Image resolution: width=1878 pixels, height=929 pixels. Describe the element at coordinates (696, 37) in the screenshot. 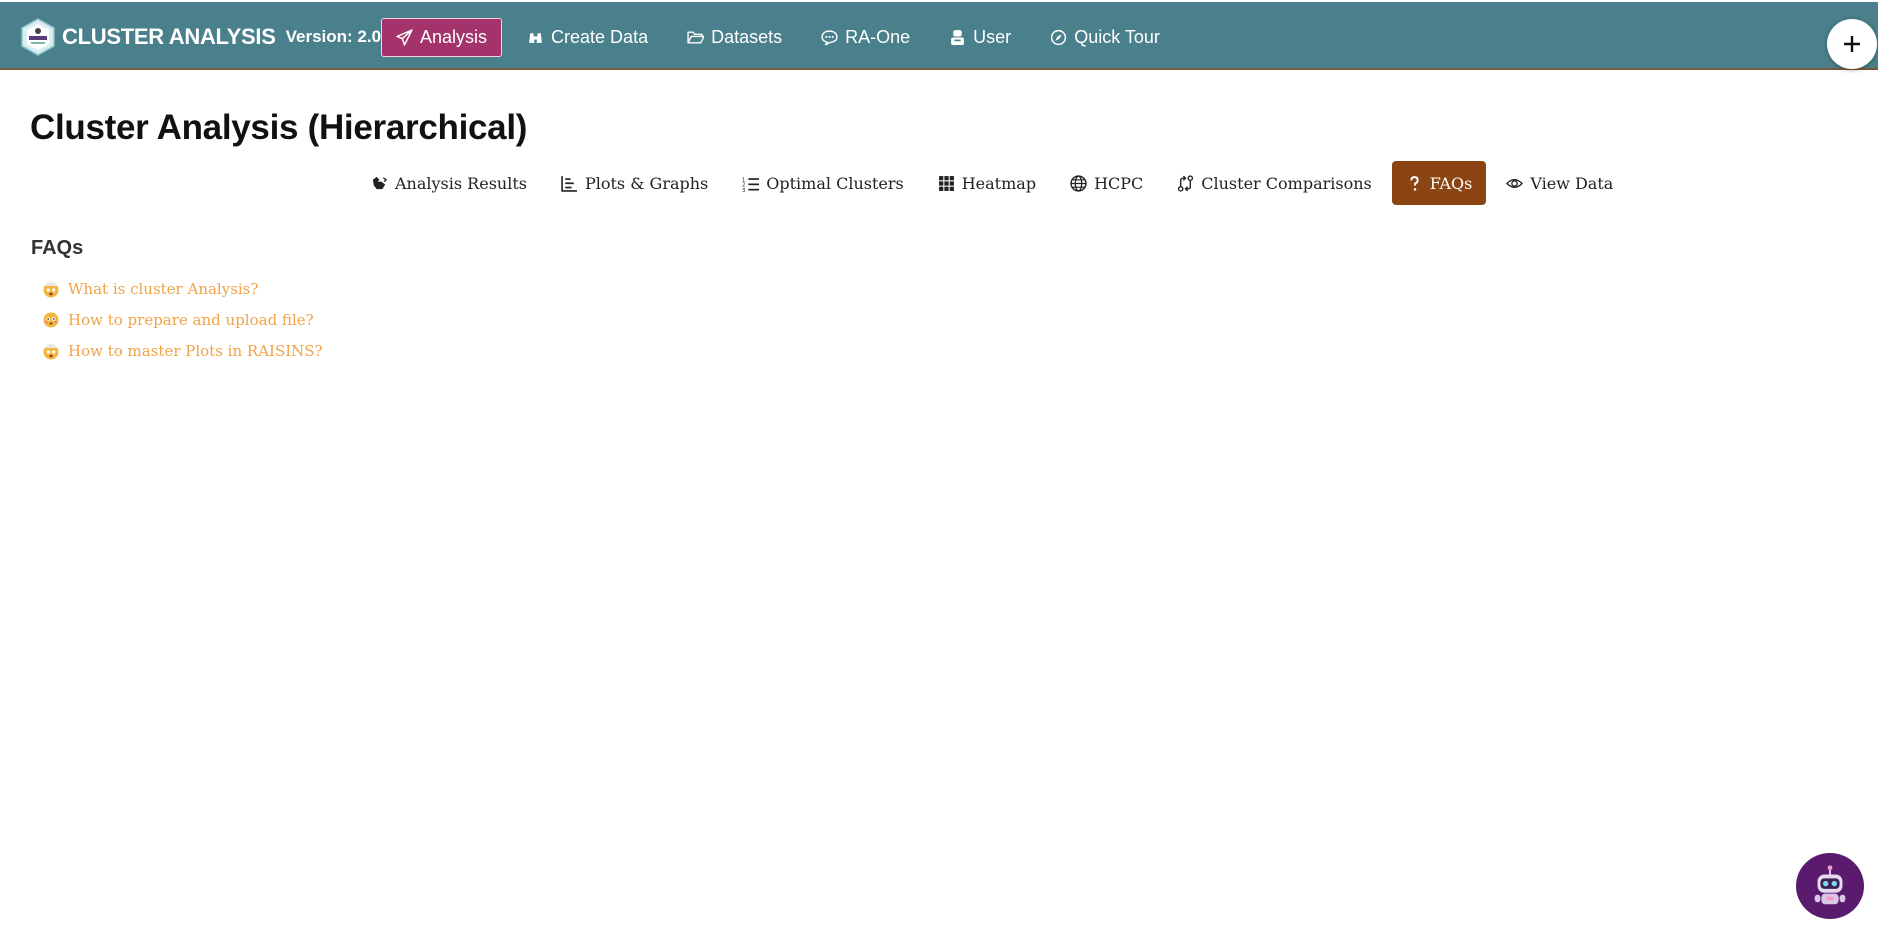

I see `folder-open-icon` at that location.